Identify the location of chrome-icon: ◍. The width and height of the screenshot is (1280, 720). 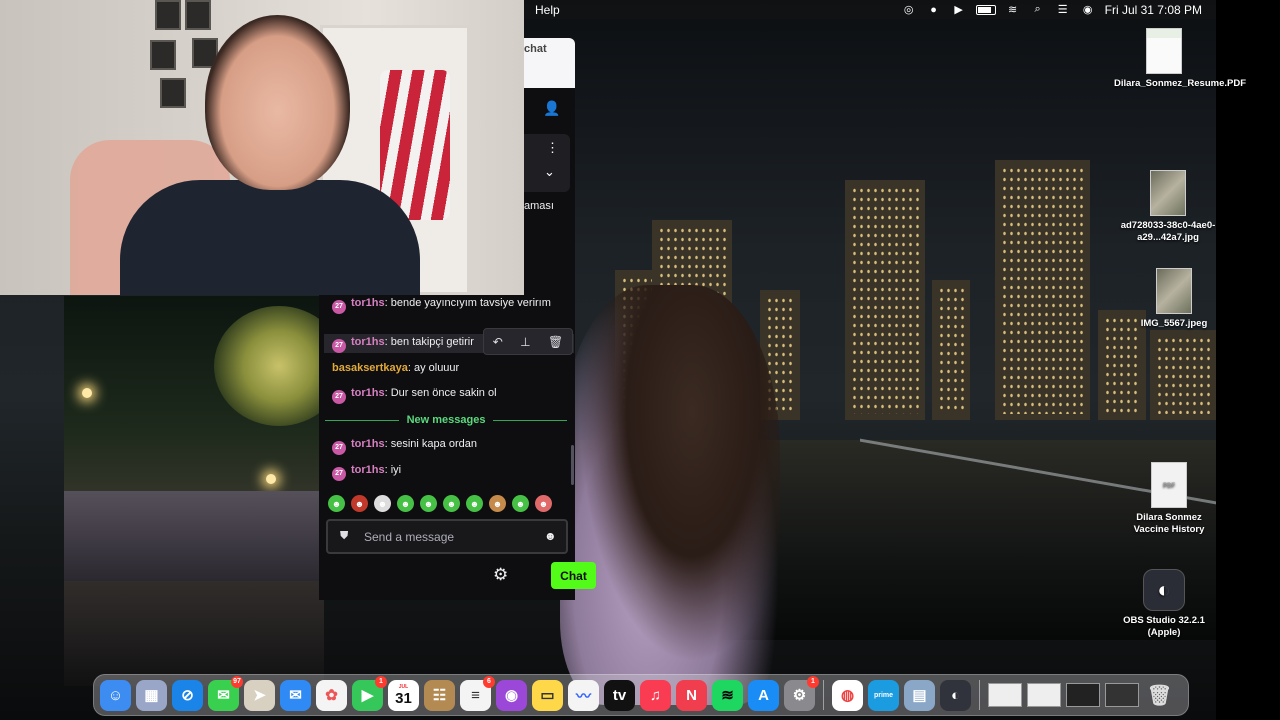
(847, 695).